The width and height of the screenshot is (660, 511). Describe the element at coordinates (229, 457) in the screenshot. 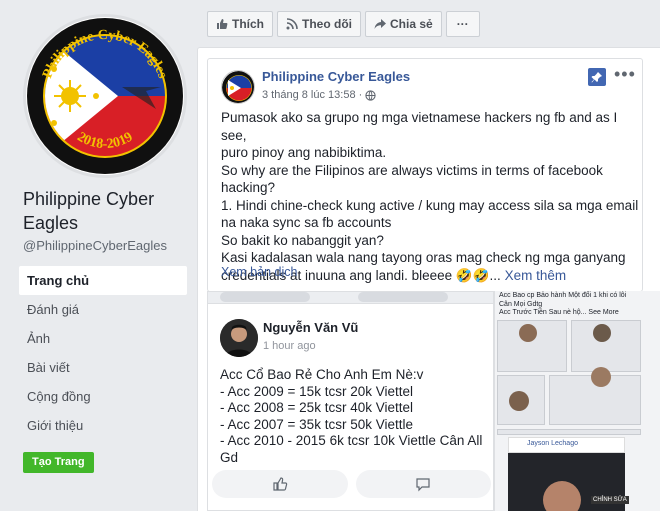

I see `shared-line: Gd` at that location.